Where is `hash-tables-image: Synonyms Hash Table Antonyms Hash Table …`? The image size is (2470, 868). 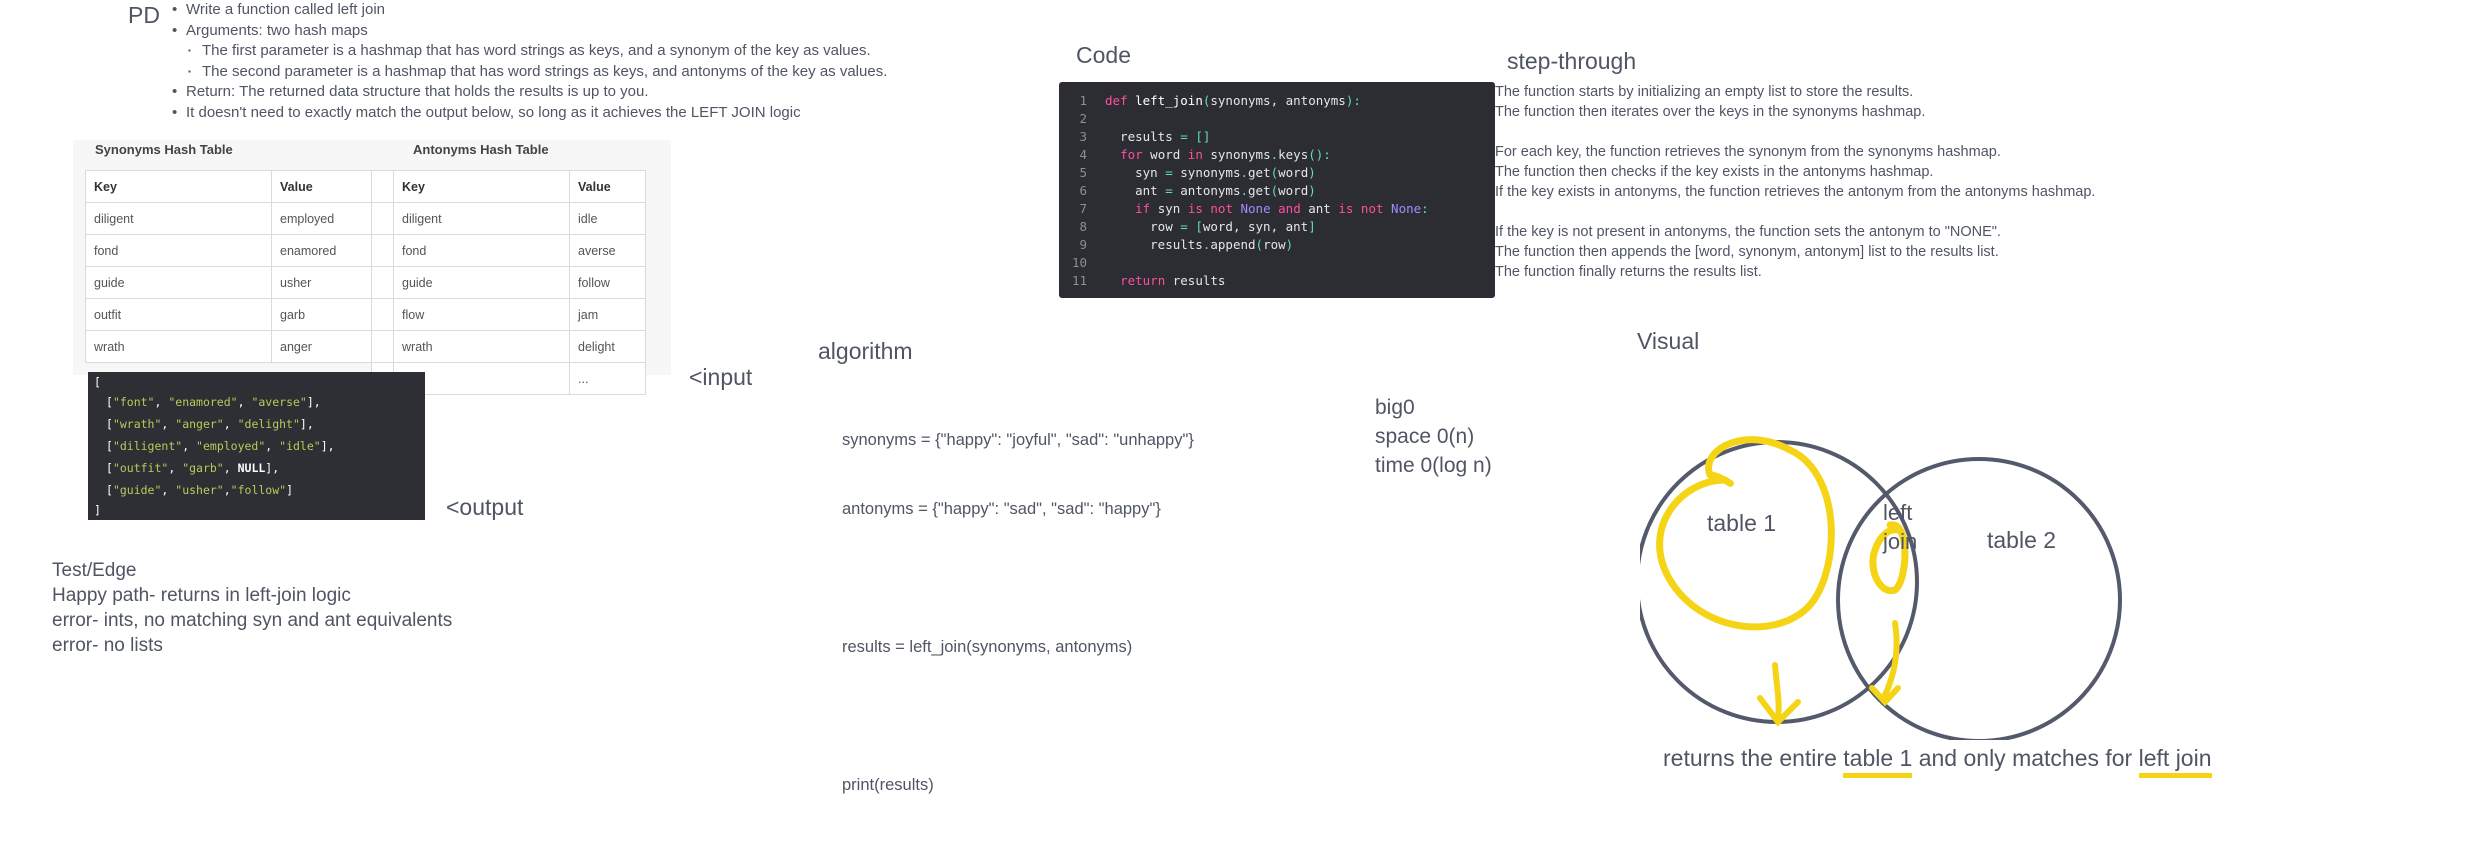
hash-tables-image: Synonyms Hash Table Antonyms Hash Table … is located at coordinates (372, 267).